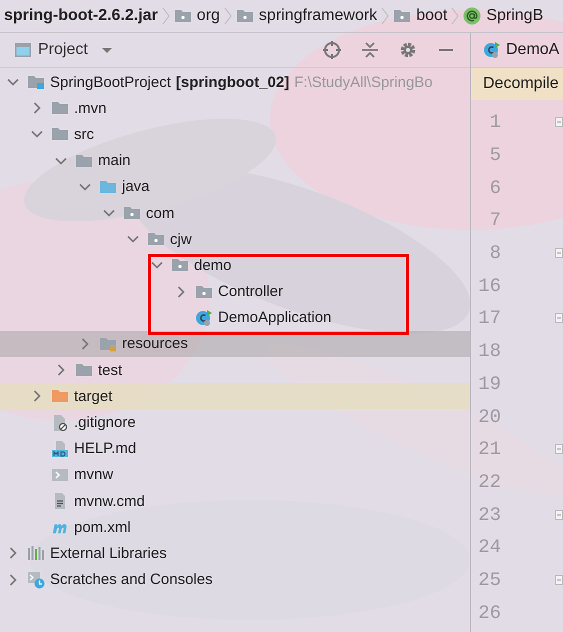 The height and width of the screenshot is (632, 563). What do you see at coordinates (108, 553) in the screenshot?
I see `item-label: External Libraries` at bounding box center [108, 553].